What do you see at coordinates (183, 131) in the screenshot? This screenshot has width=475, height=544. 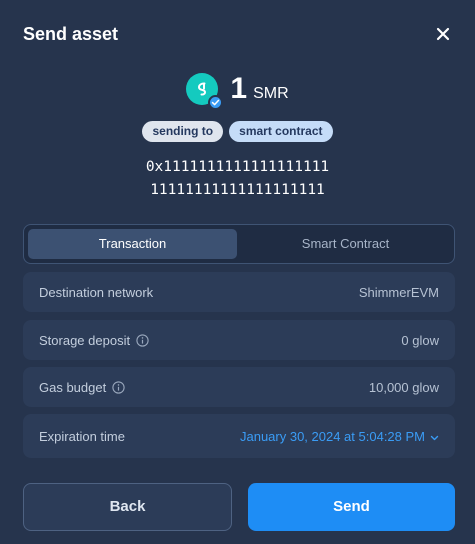 I see `sending-to-tag: sending to` at bounding box center [183, 131].